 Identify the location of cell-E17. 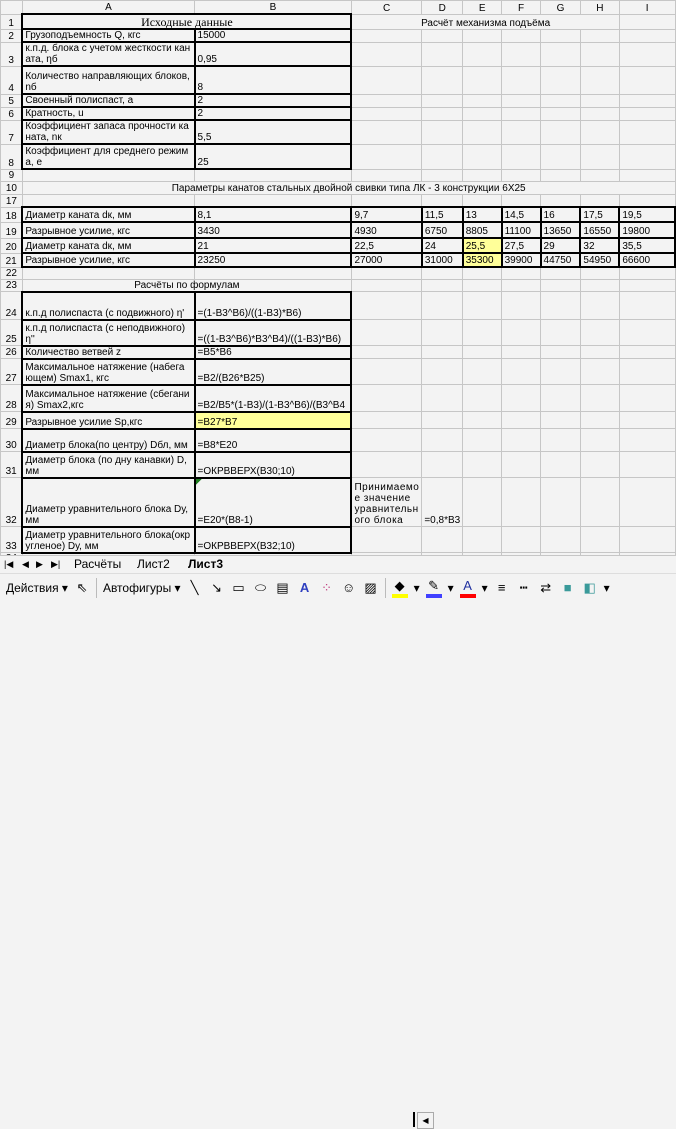
(482, 200).